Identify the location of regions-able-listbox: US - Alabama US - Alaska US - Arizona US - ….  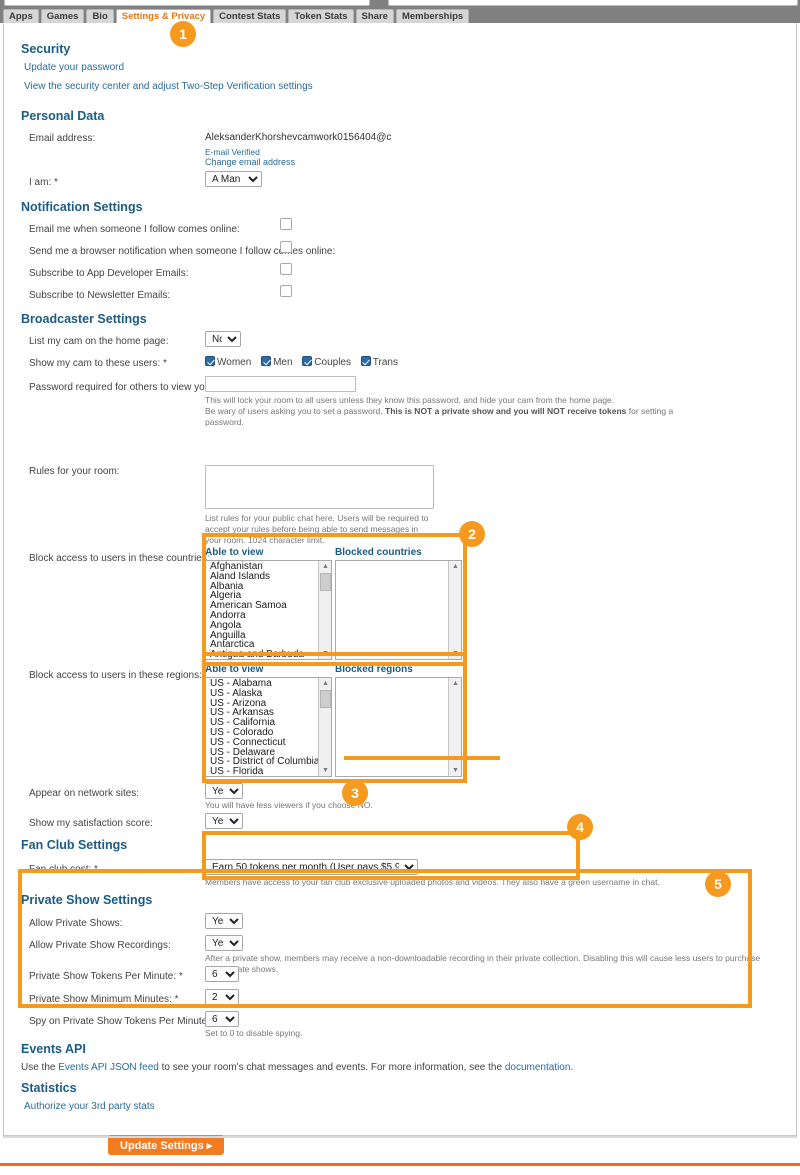
(268, 727).